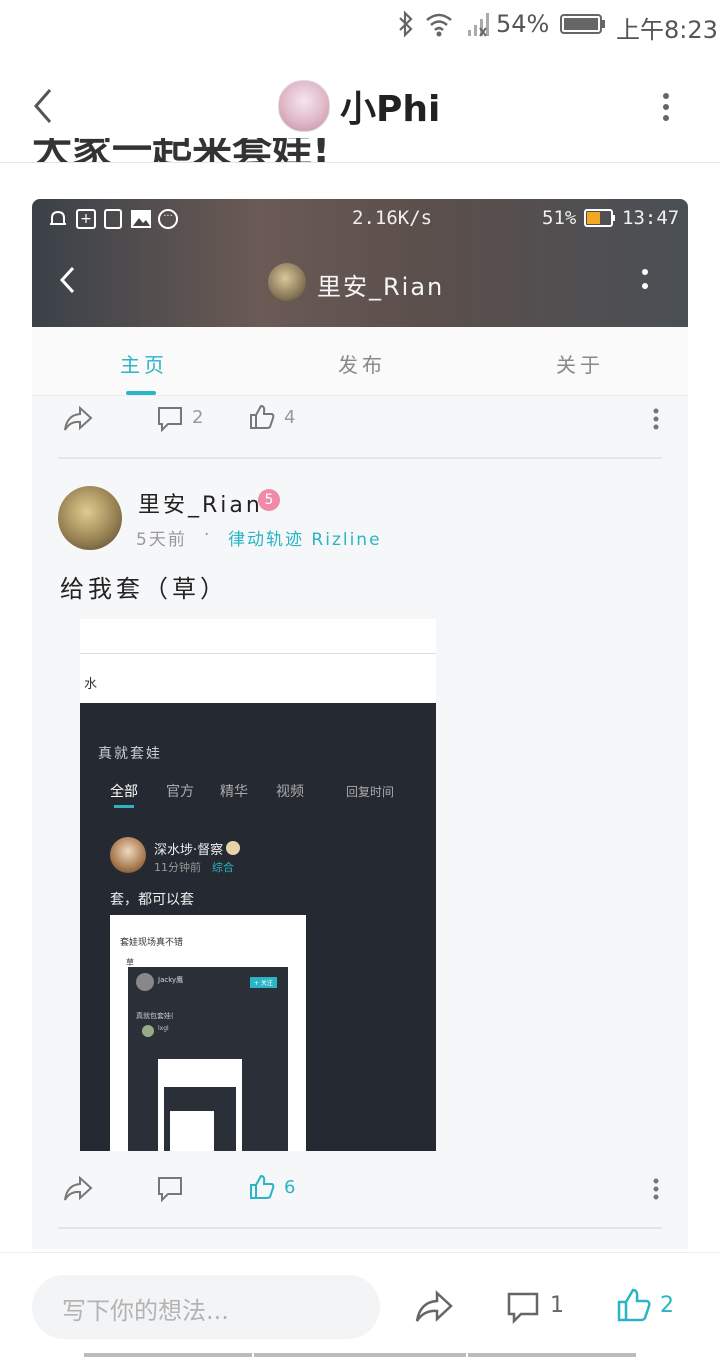  Describe the element at coordinates (78, 1189) in the screenshot. I see `post-share-icon` at that location.